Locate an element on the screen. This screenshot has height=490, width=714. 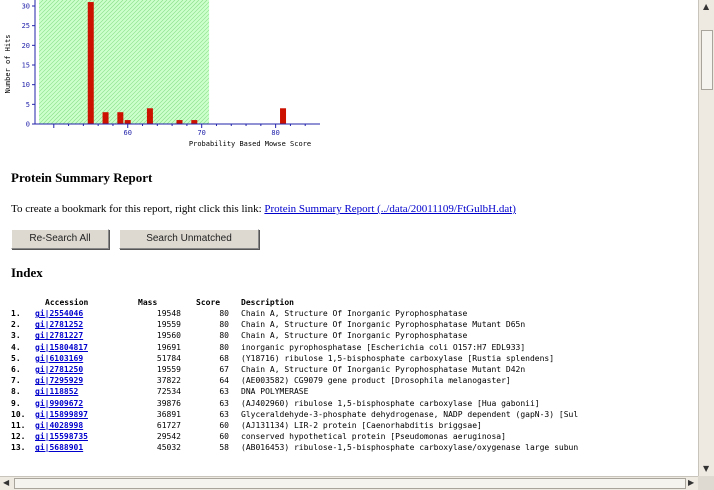
protein-summary-heading: Protein Summary Report is located at coordinates (82, 177).